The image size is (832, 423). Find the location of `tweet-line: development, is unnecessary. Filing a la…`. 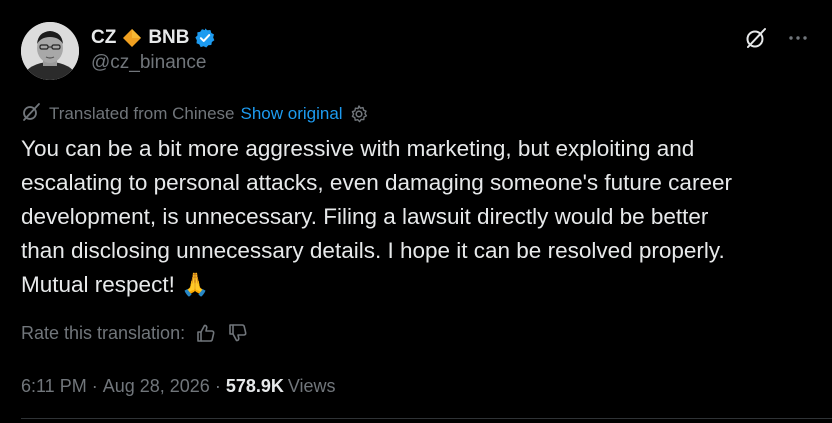

tweet-line: development, is unnecessary. Filing a la… is located at coordinates (365, 216).